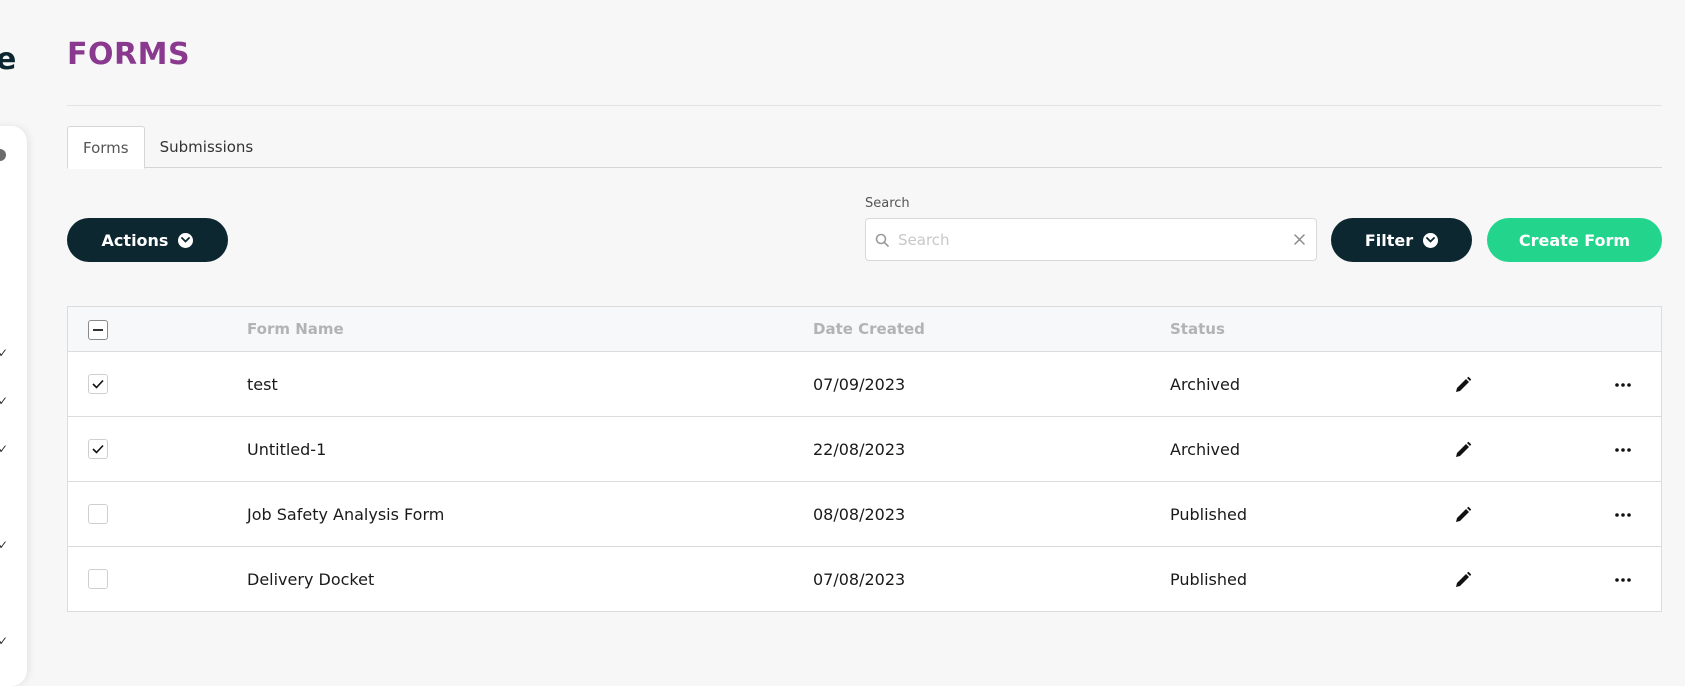 Image resolution: width=1685 pixels, height=686 pixels. Describe the element at coordinates (106, 147) in the screenshot. I see `tab-forms: Forms` at that location.